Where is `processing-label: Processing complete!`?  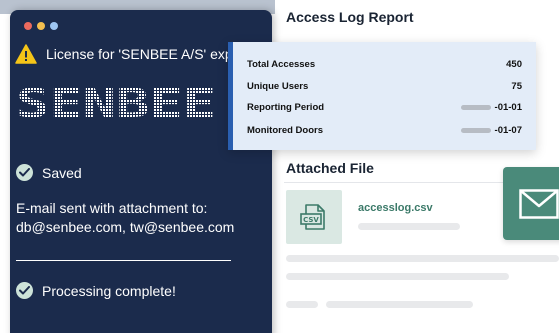 processing-label: Processing complete! is located at coordinates (109, 290).